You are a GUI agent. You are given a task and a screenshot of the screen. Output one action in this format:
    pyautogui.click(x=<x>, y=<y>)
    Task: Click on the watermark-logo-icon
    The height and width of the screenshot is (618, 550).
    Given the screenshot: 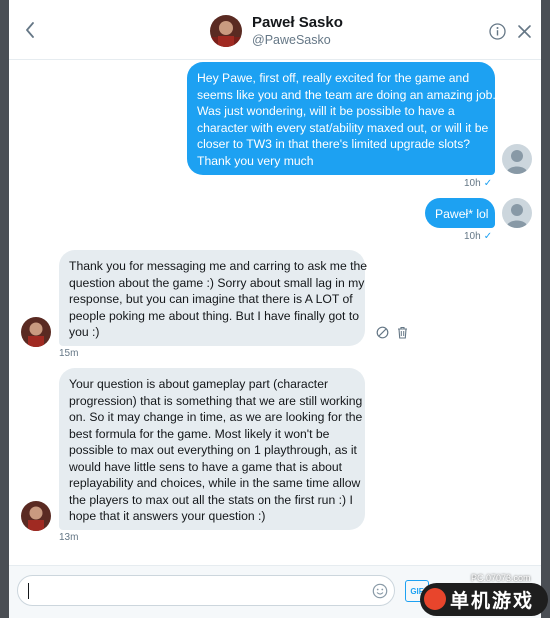 What is the action you would take?
    pyautogui.click(x=435, y=599)
    